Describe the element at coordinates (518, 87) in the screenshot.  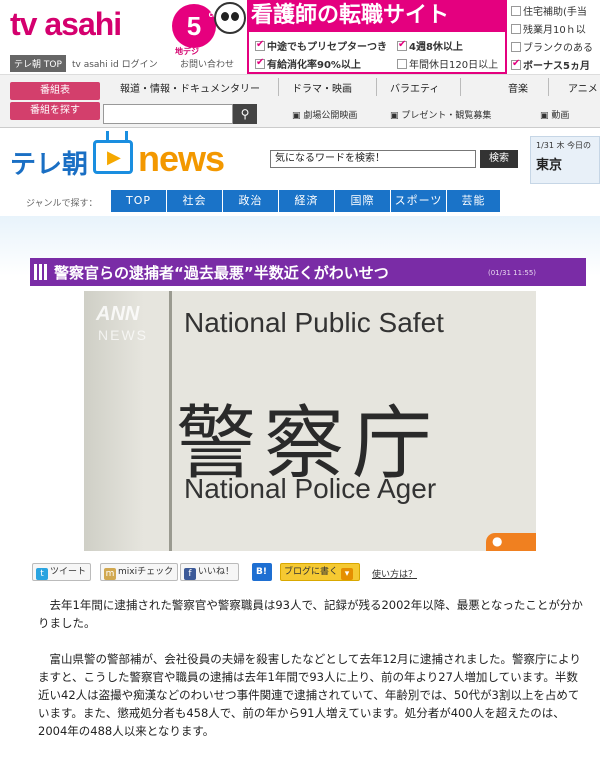
I see `nav-music: 音楽` at that location.